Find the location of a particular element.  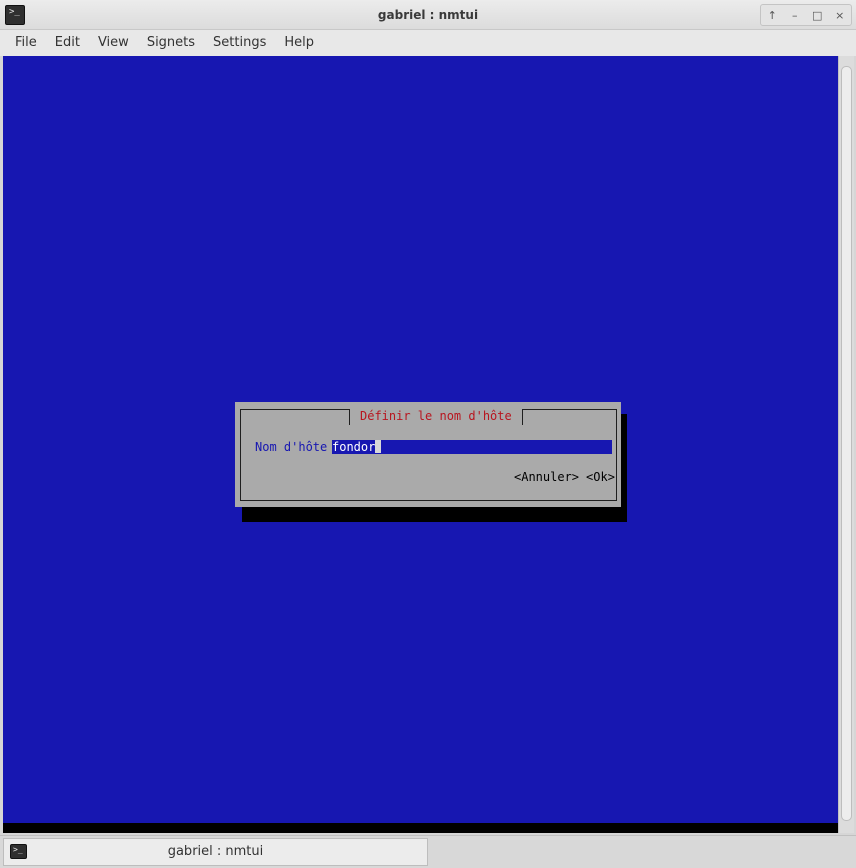

scrollbar-thumb is located at coordinates (846, 443).